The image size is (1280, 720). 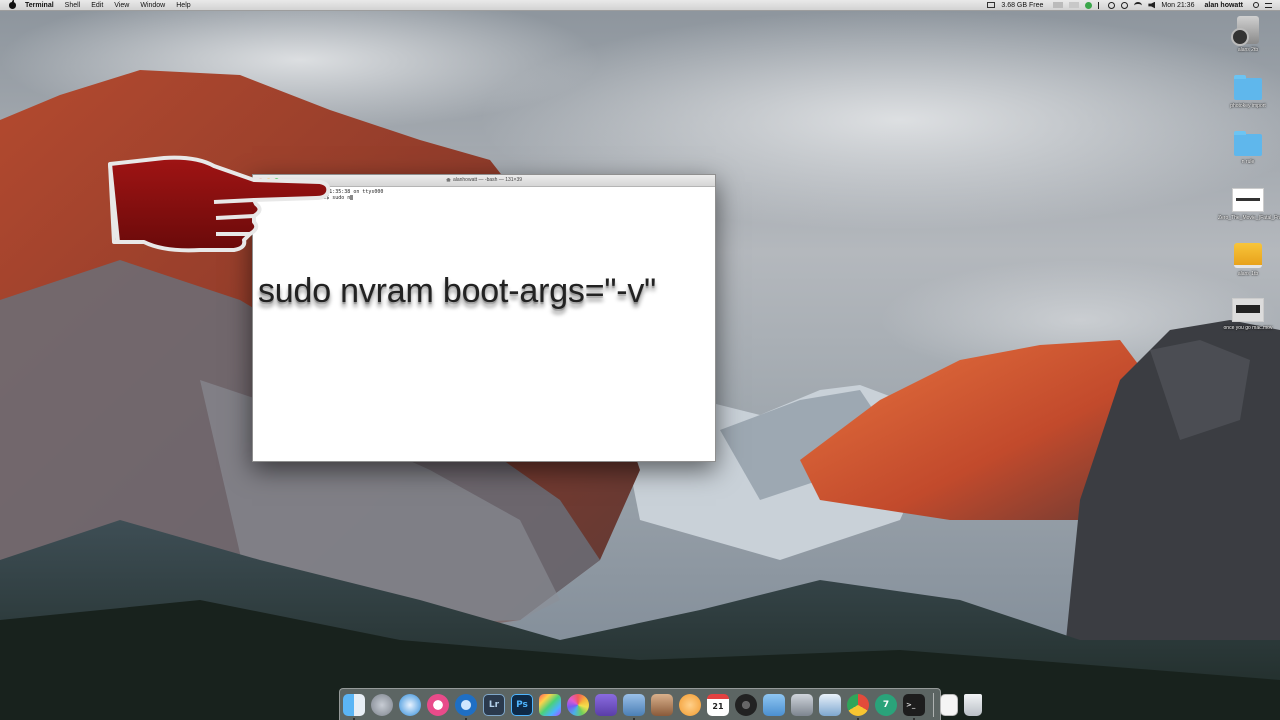 I want to click on app-menu-terminal: Terminal, so click(x=39, y=5).